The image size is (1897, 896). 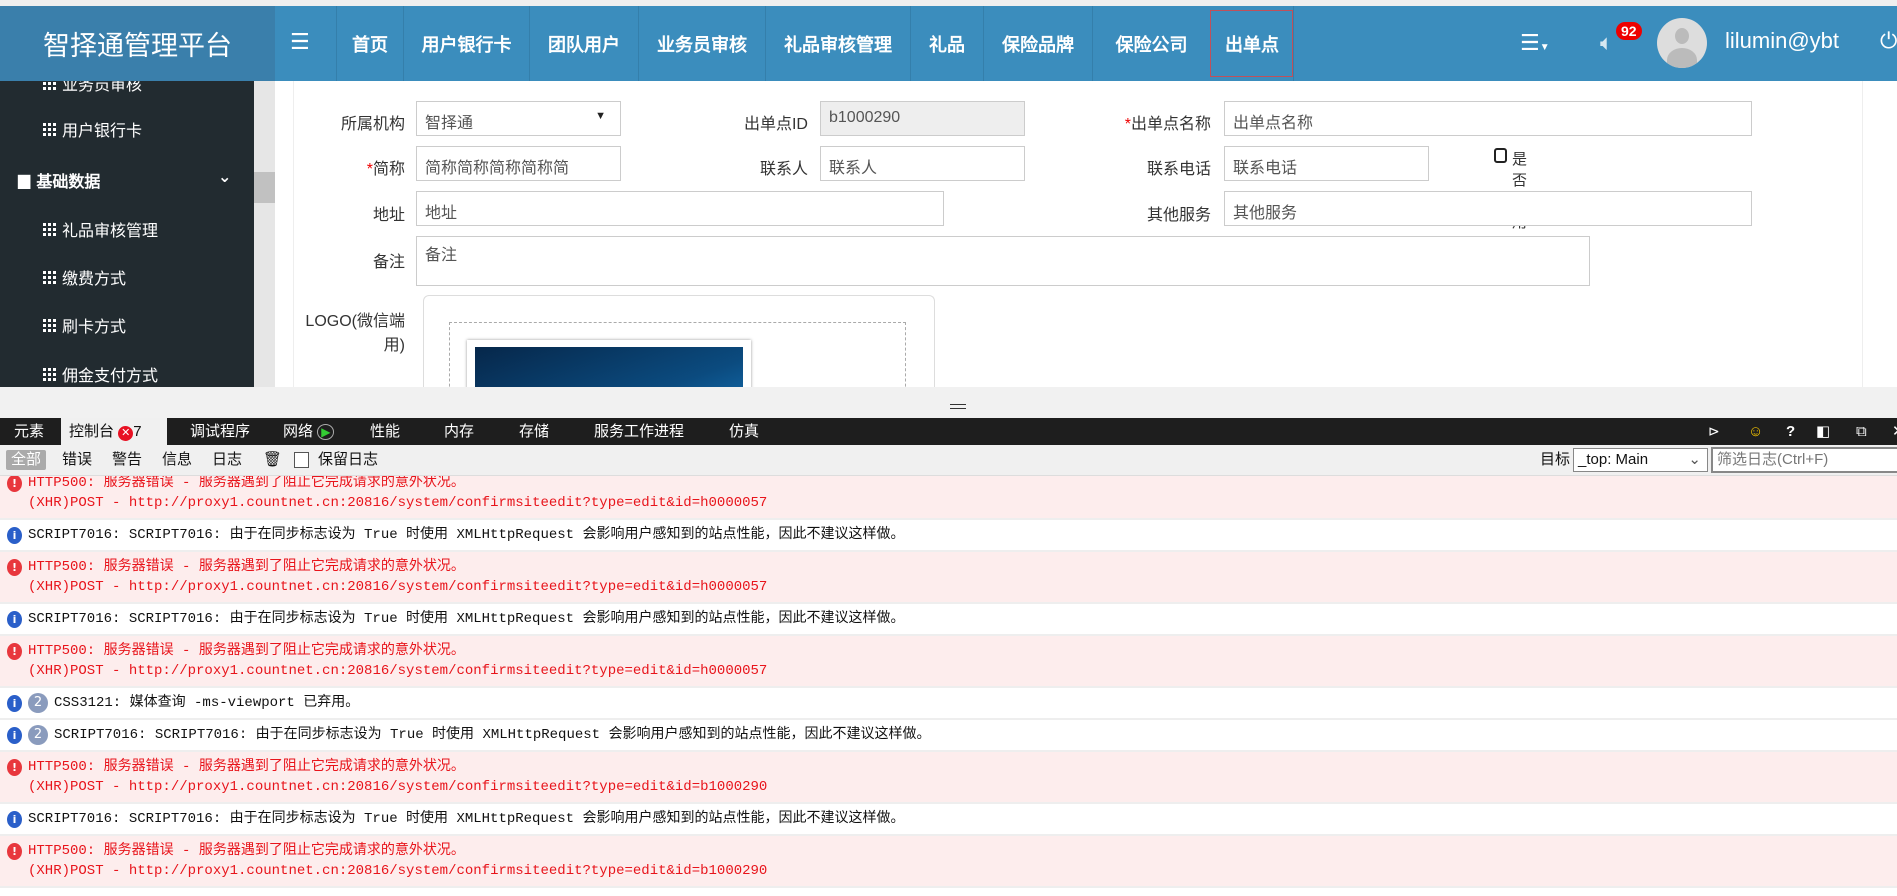 I want to click on tab-emulation: 仿真, so click(x=744, y=431).